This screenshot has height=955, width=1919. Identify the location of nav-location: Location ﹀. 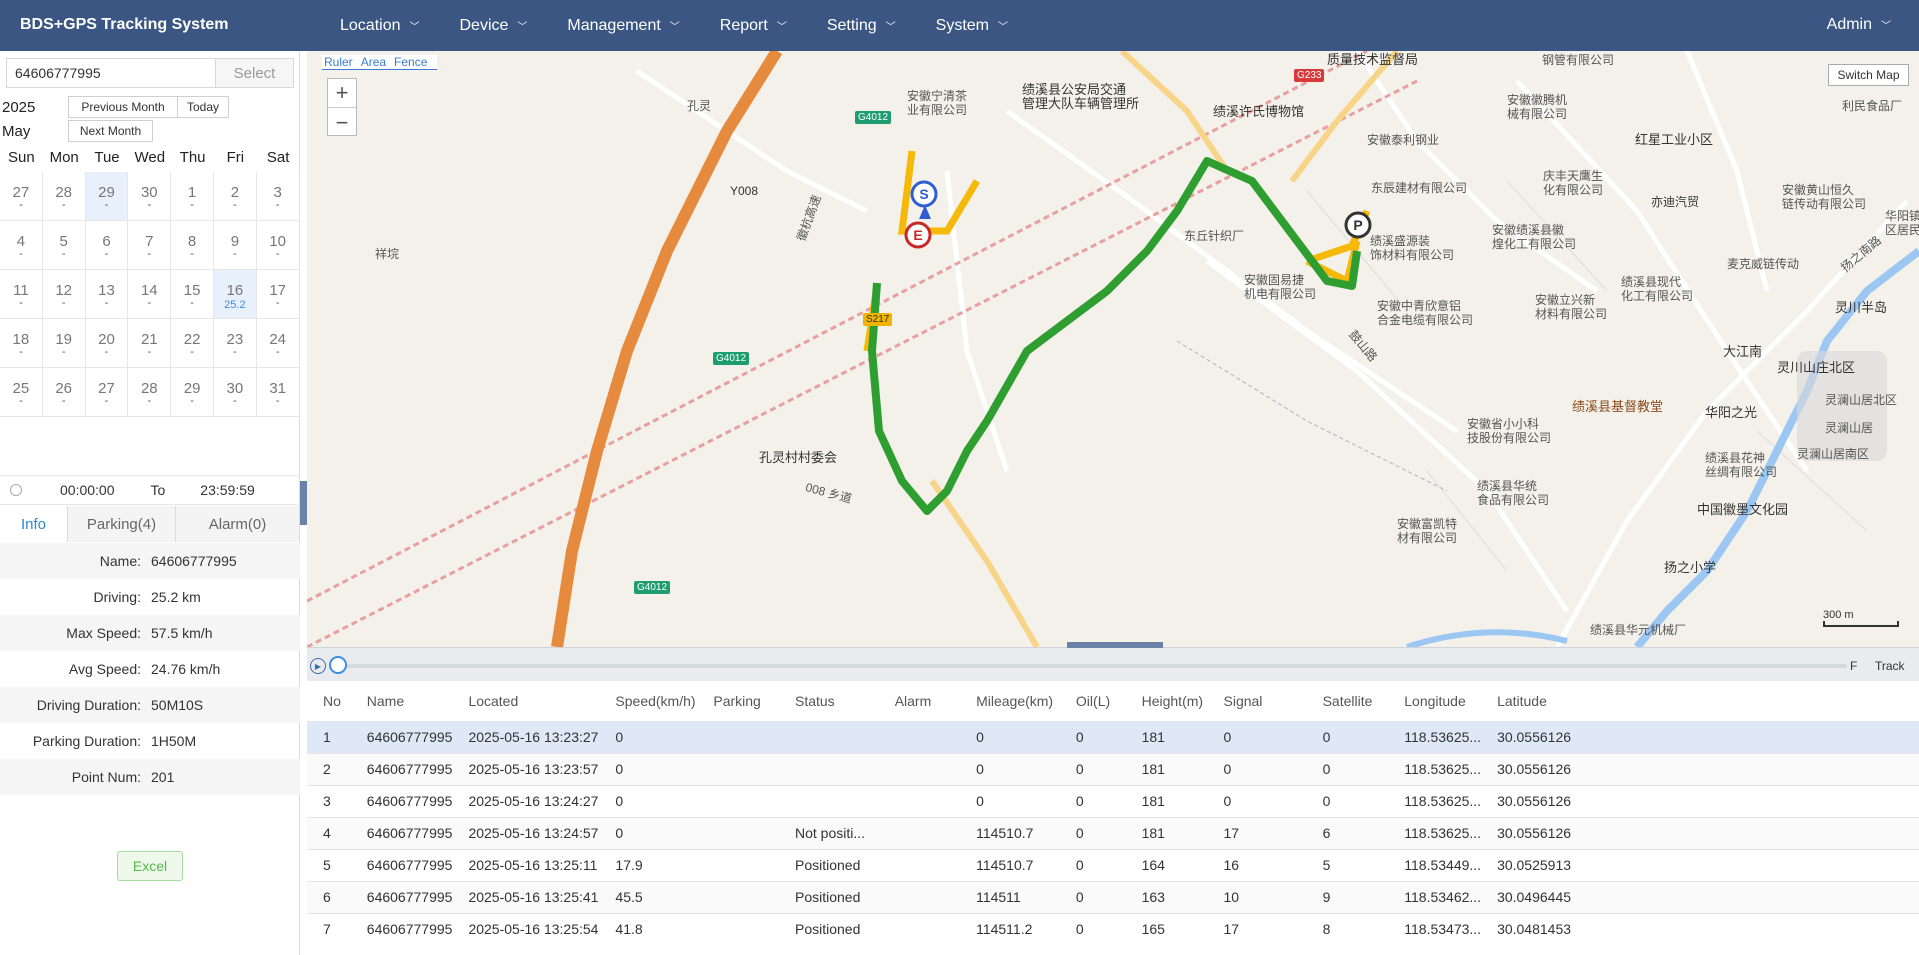
(380, 25).